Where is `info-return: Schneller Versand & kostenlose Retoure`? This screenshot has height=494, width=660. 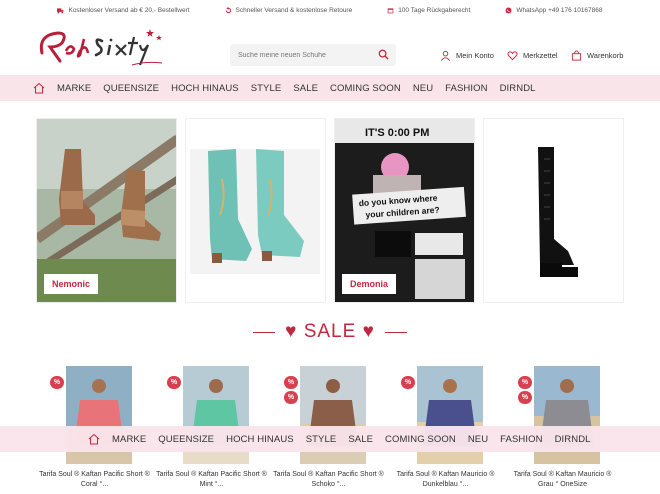
info-return: Schneller Versand & kostenlose Retoure is located at coordinates (289, 10).